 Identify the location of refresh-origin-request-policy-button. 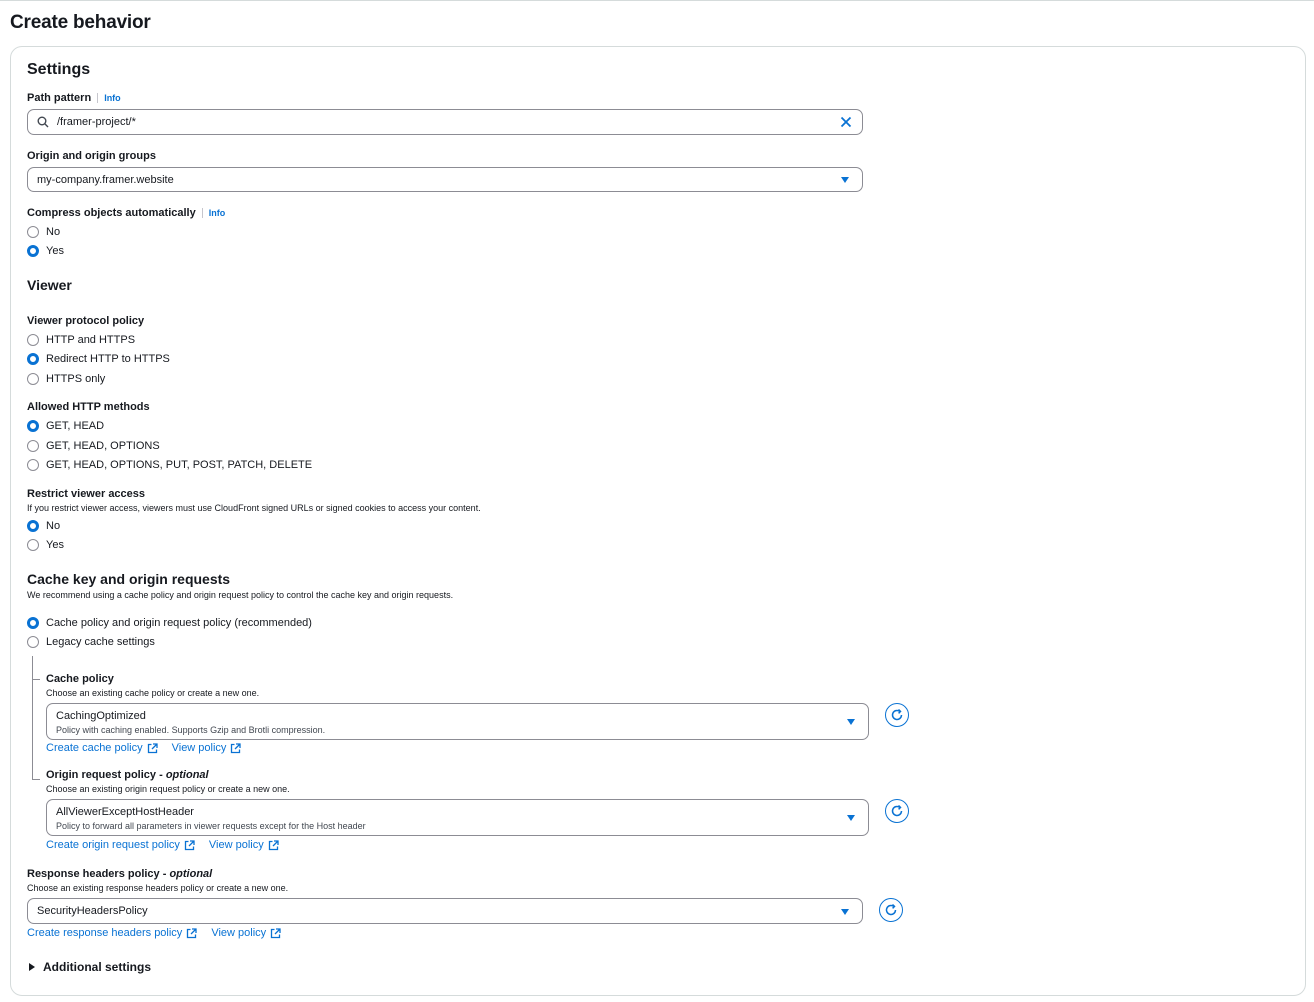
(897, 811).